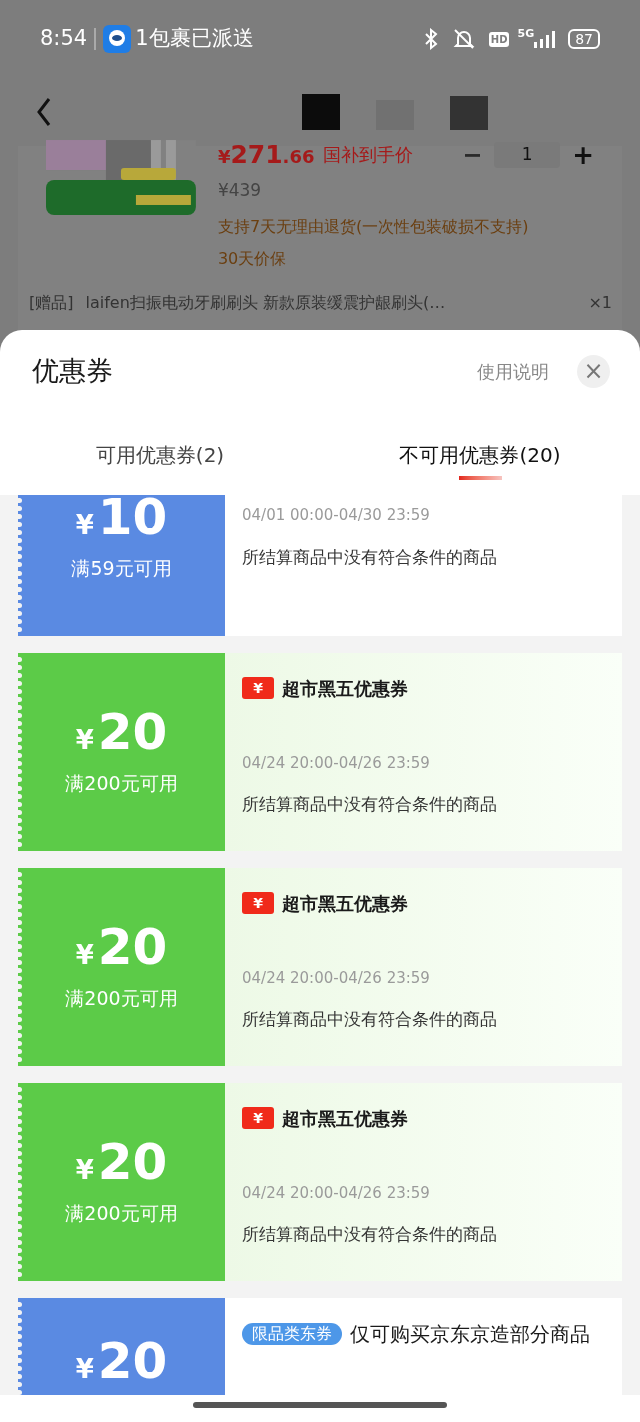  What do you see at coordinates (160, 453) in the screenshot?
I see `coupon-tab: 可用优惠券(2)` at bounding box center [160, 453].